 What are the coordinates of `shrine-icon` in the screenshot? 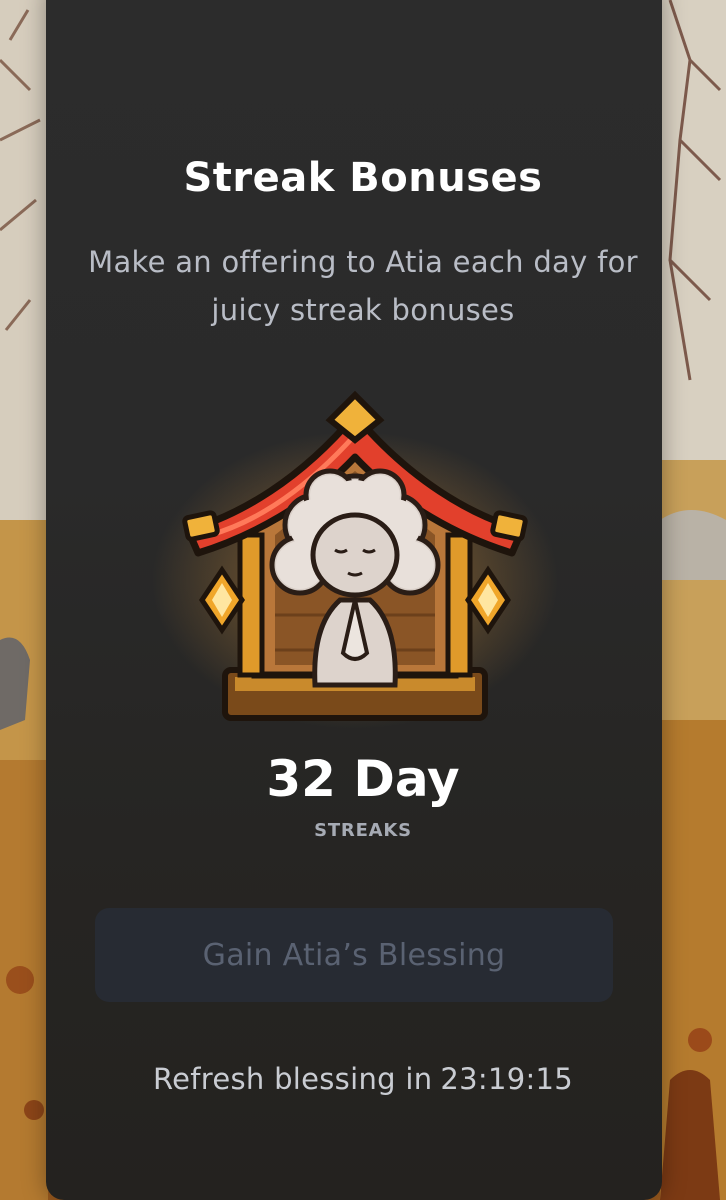 It's located at (355, 555).